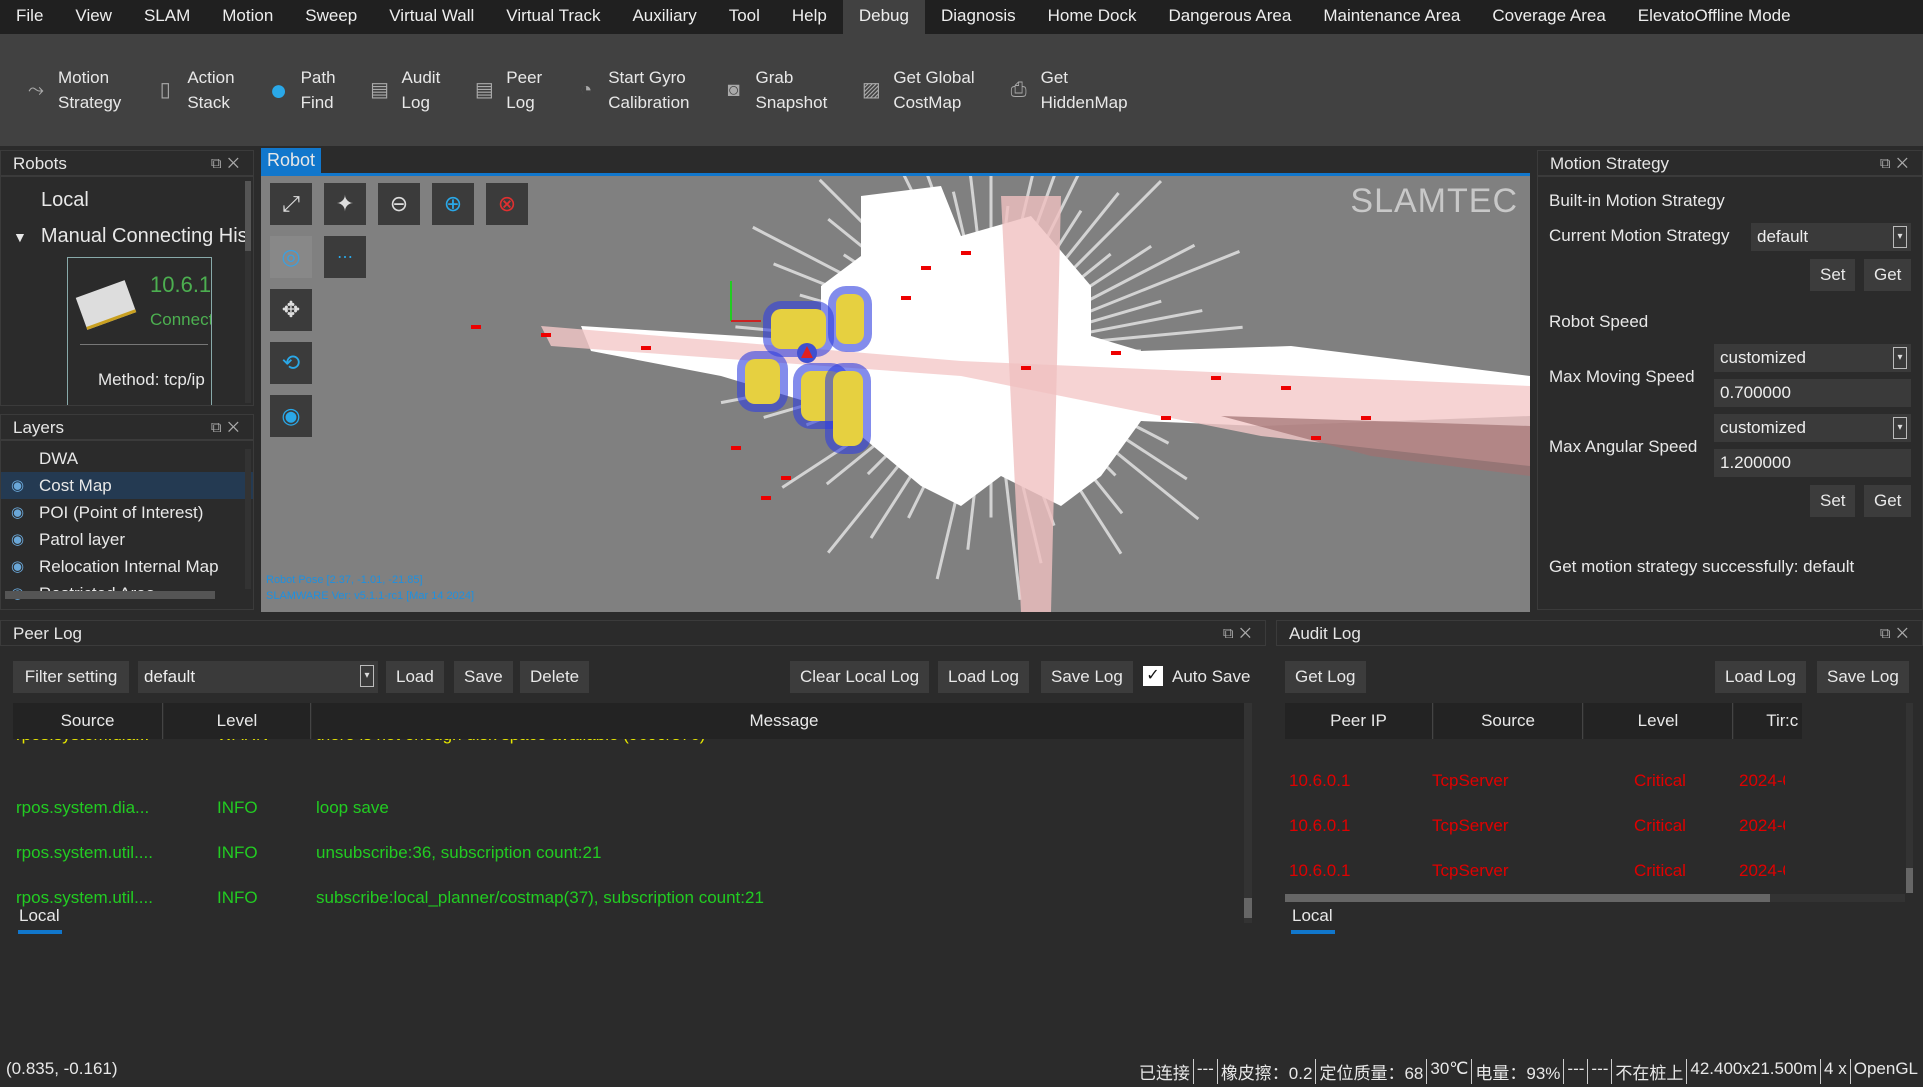  Describe the element at coordinates (248, 292) in the screenshot. I see `robots-scrollbar` at that location.